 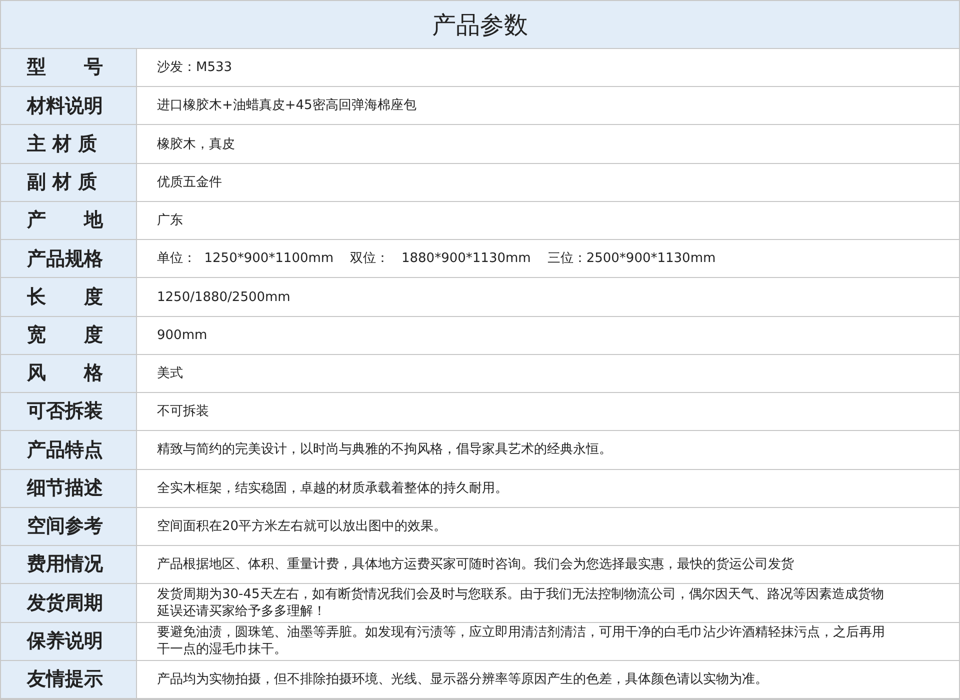 I want to click on row-label: 产 地, so click(x=65, y=221).